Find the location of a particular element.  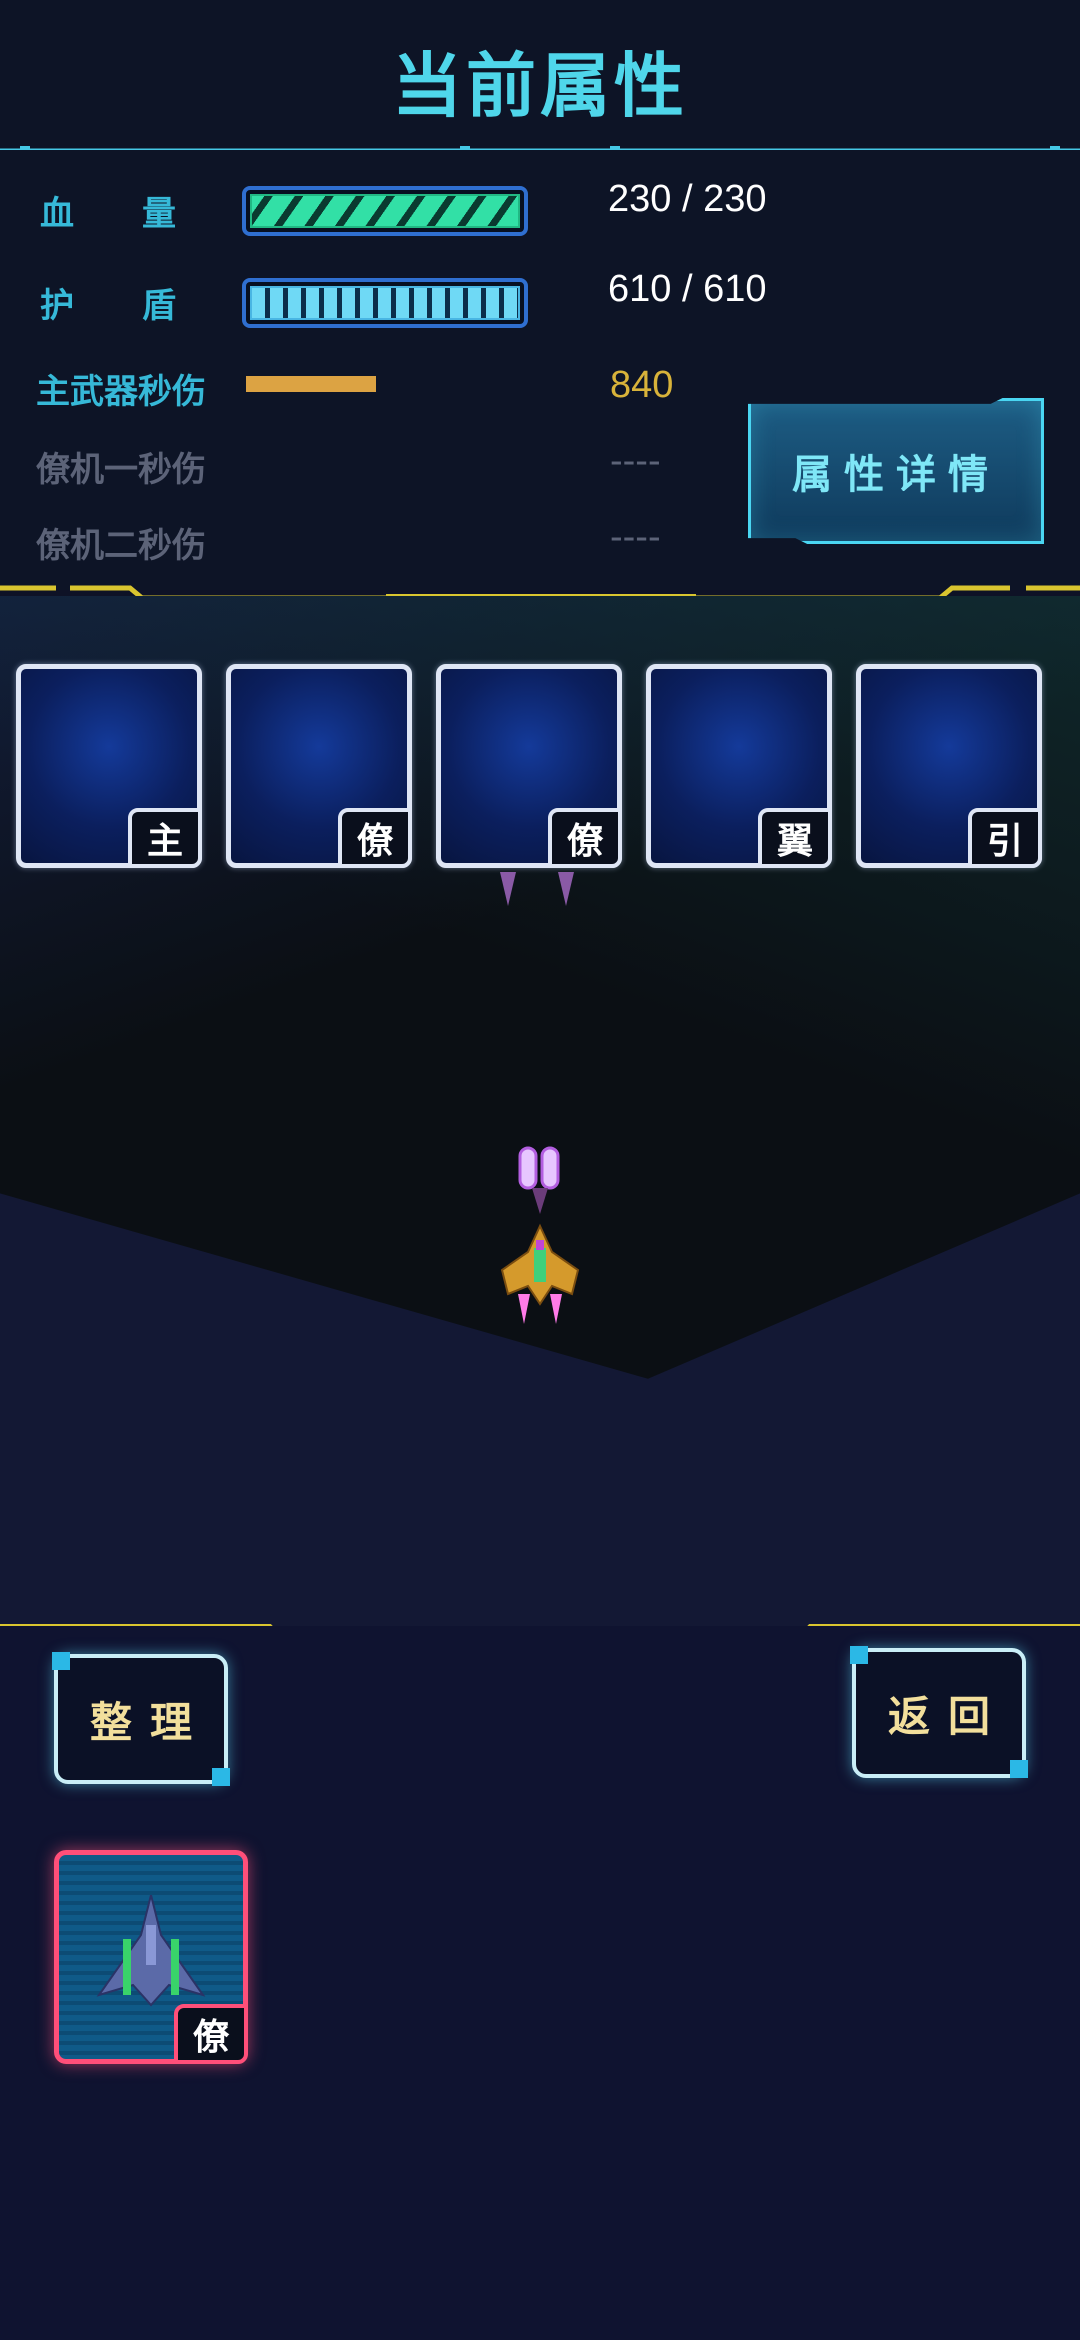

hp-label: 血 量 is located at coordinates (108, 214).